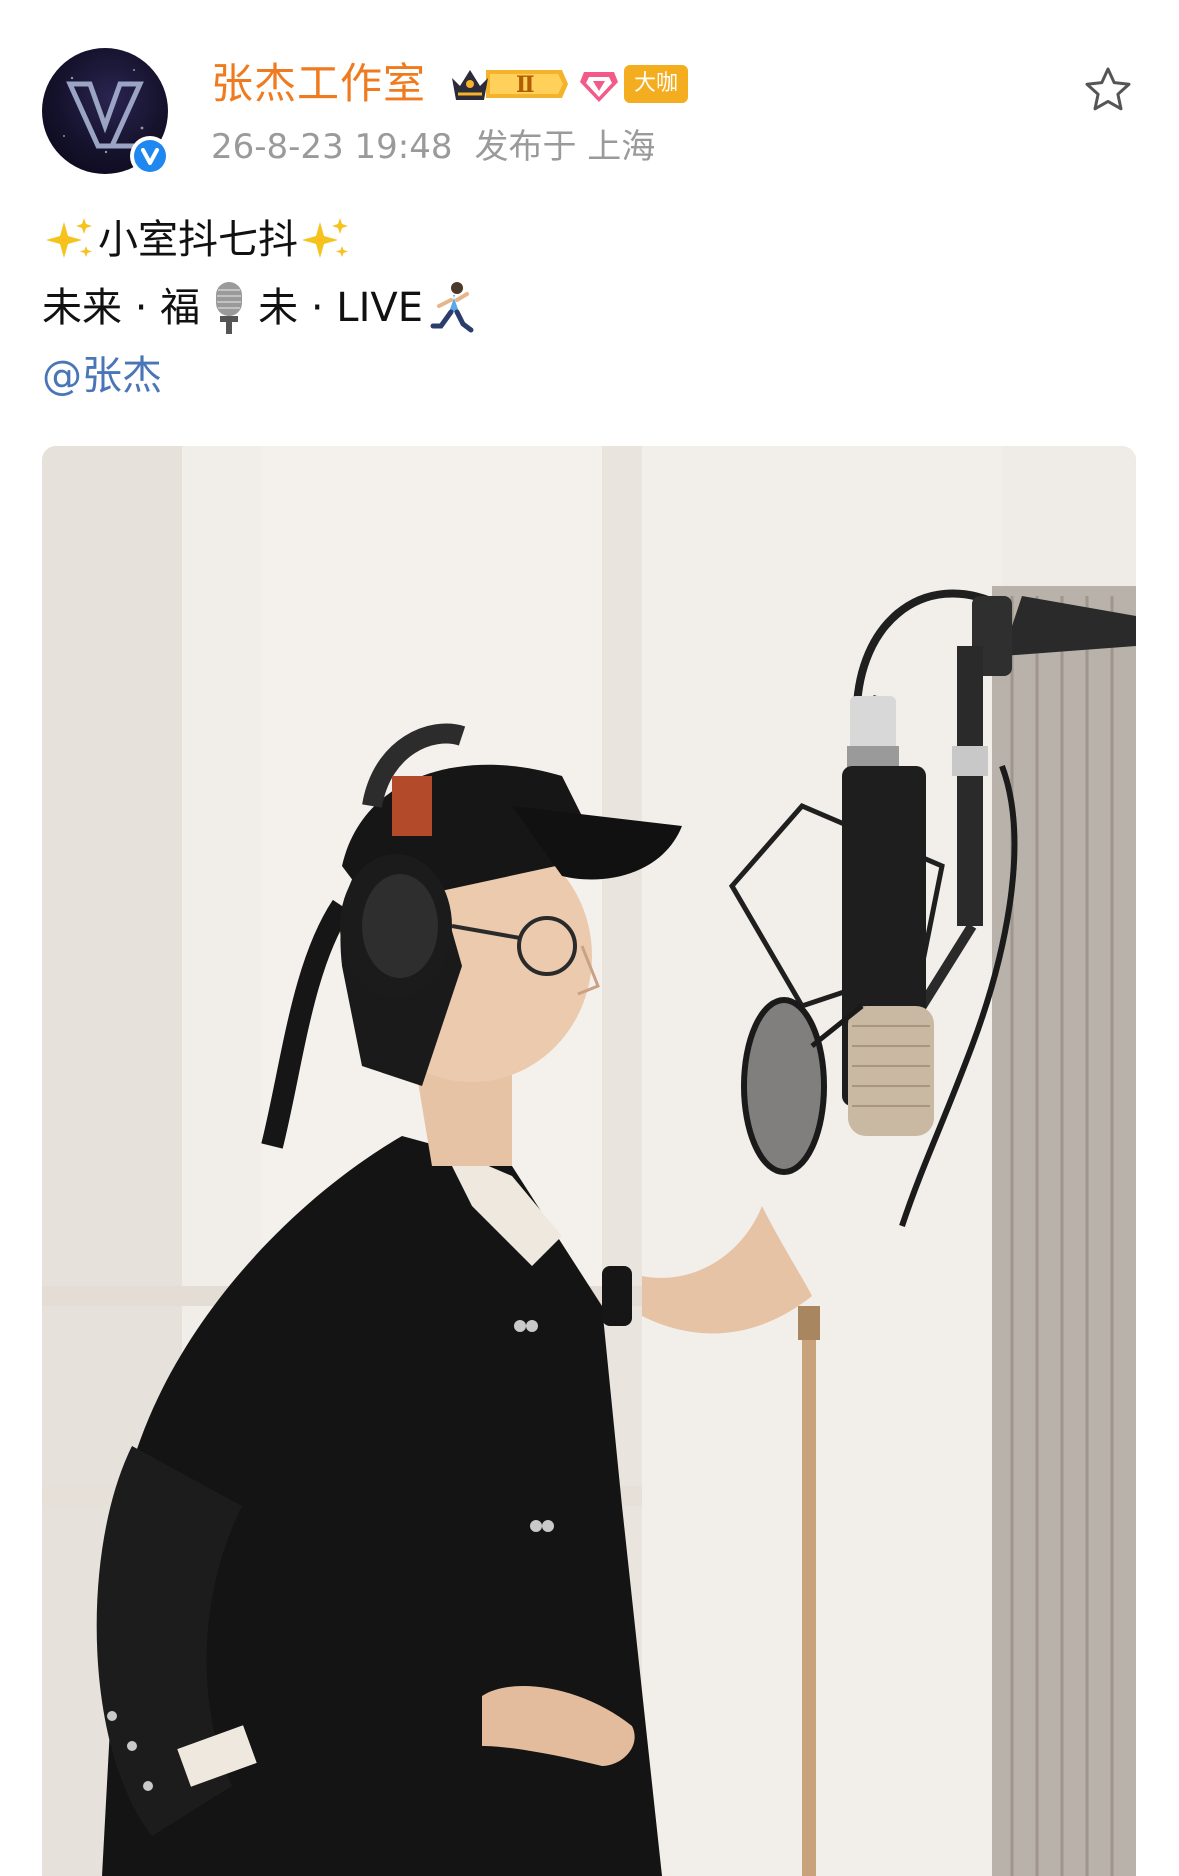  I want to click on post-text-part-2: 未 · LIVE, so click(341, 308).